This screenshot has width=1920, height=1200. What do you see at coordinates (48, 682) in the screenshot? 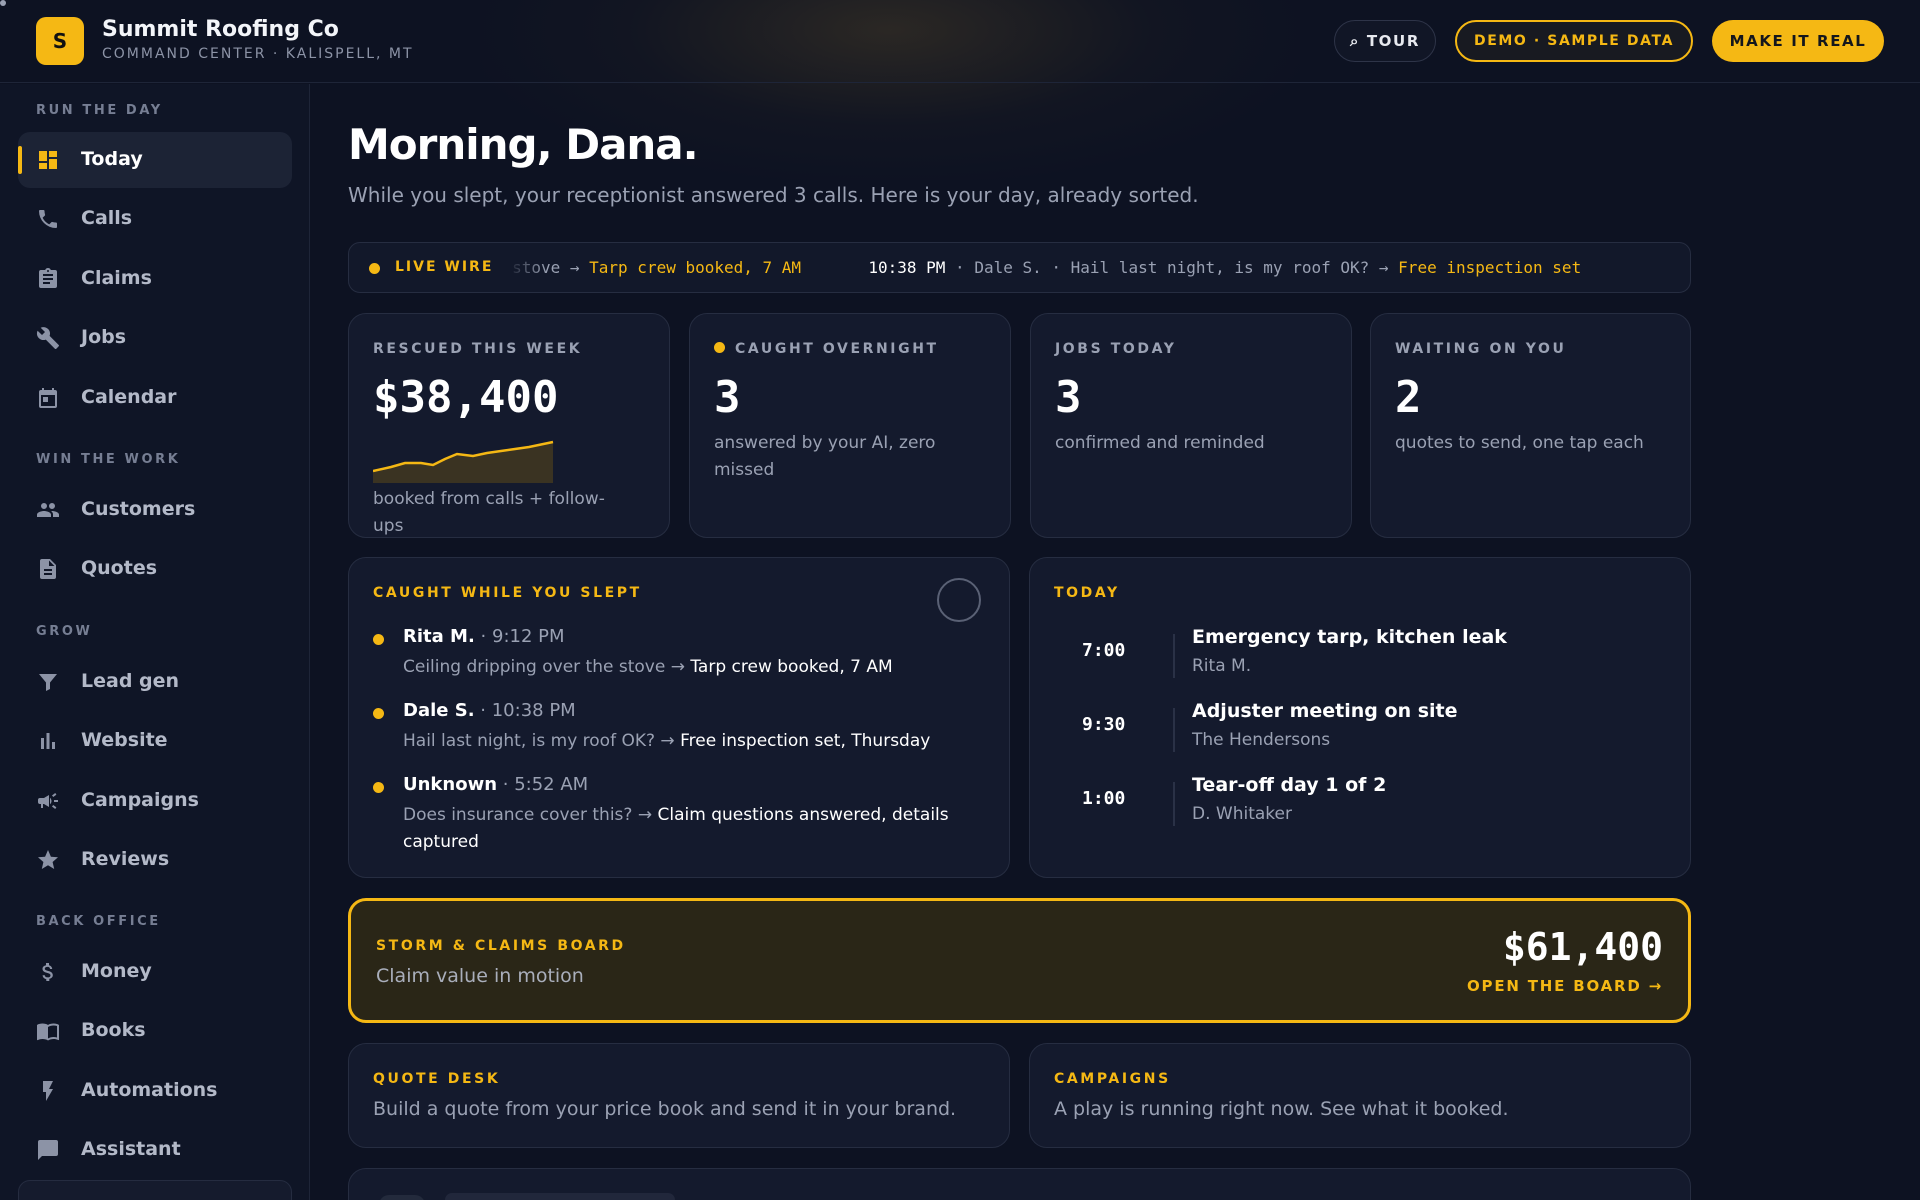
I see `funnel-icon` at bounding box center [48, 682].